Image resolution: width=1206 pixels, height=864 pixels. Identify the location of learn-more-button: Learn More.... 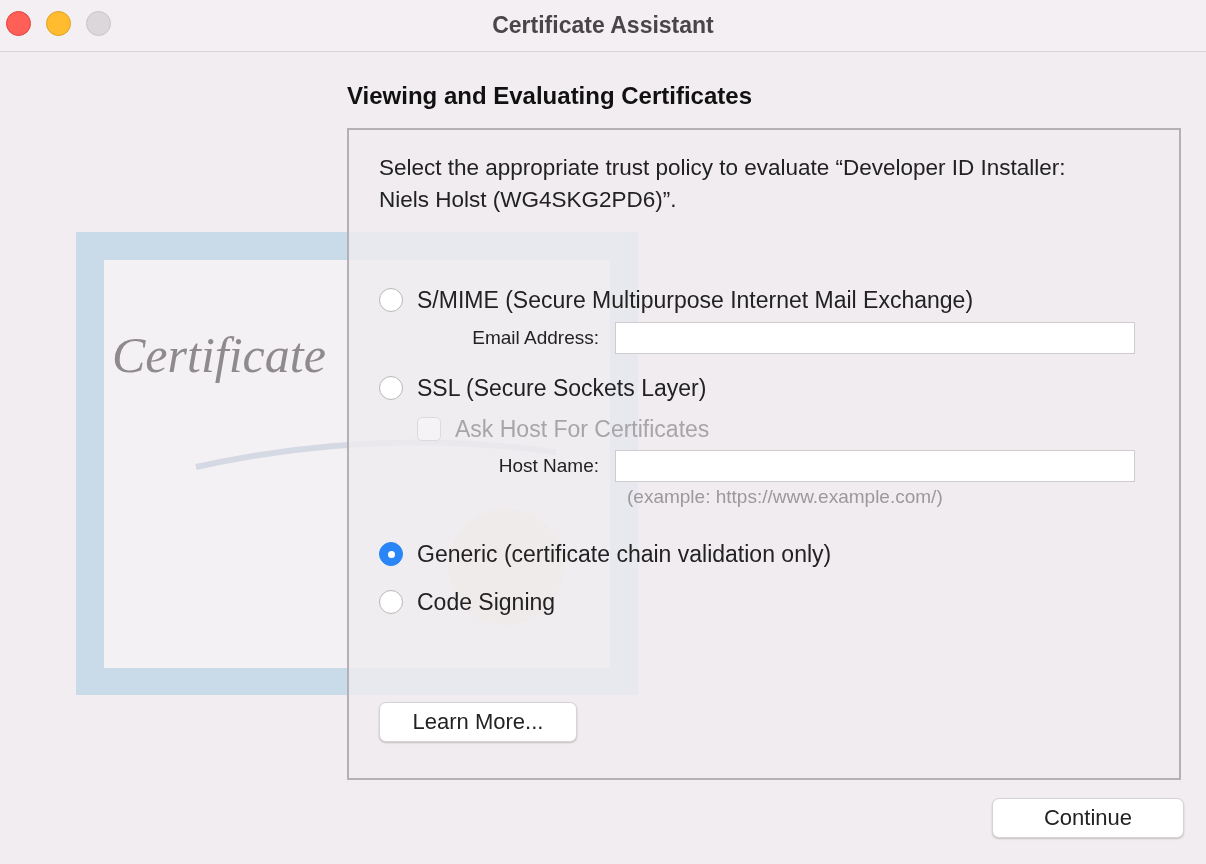
(478, 722).